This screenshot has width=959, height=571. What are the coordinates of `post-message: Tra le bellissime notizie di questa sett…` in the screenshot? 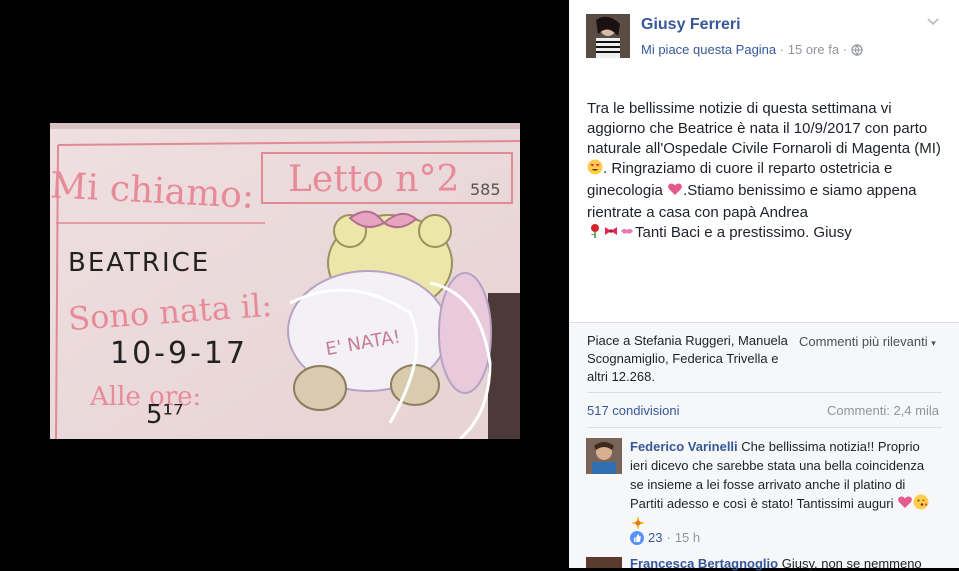 It's located at (764, 172).